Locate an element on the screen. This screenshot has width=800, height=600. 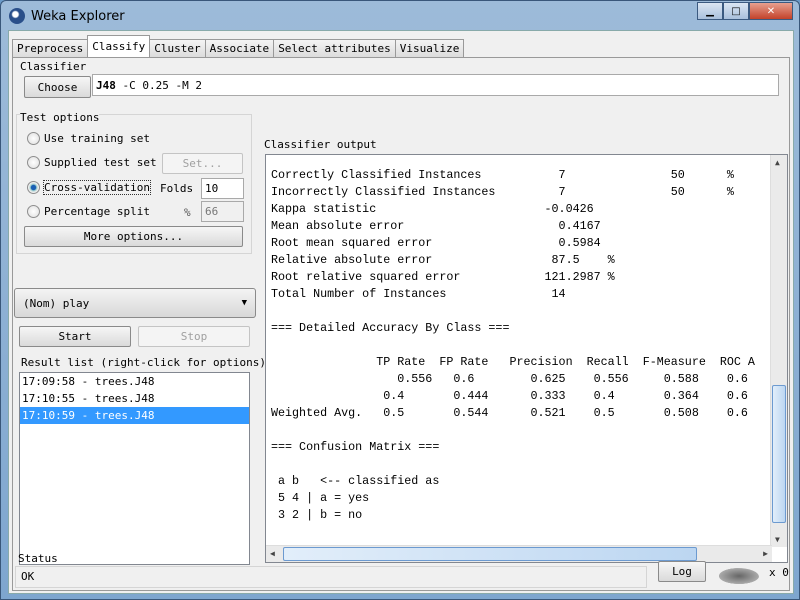
result-item-selected: 17:10:59 - trees.J48 is located at coordinates (134, 415).